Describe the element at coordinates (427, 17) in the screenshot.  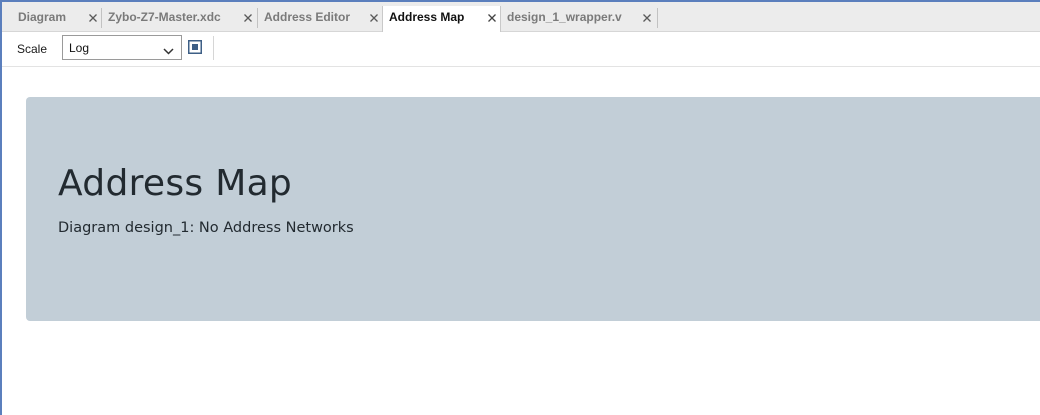
I see `tab-label: Address Map` at that location.